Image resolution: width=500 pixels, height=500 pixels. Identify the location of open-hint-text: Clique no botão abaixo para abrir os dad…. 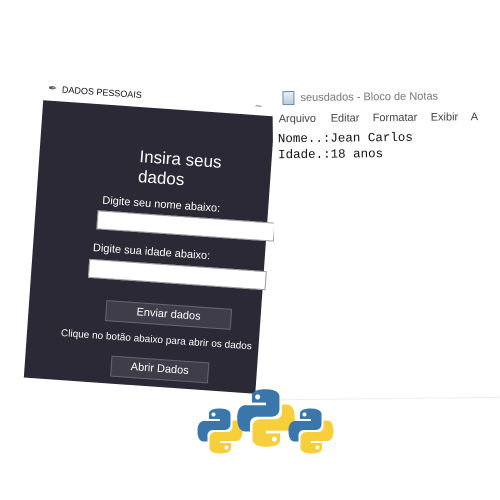
(156, 340).